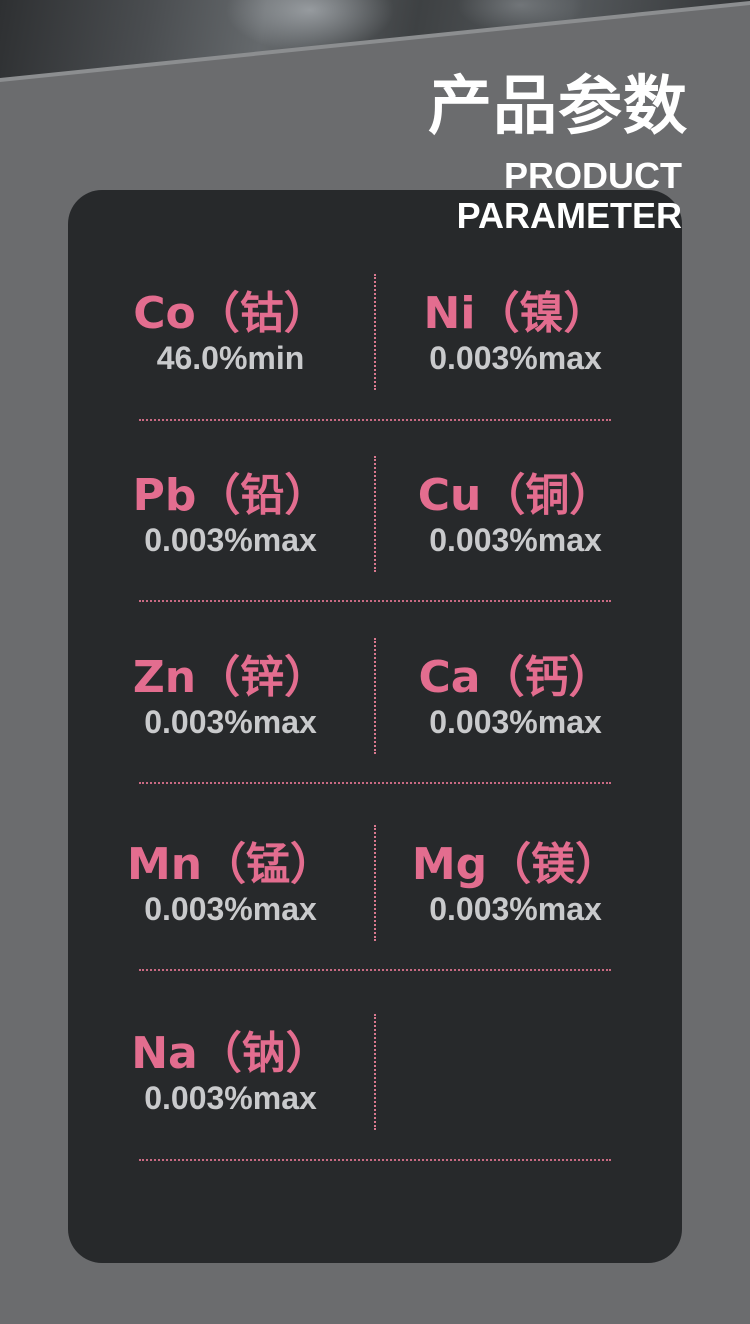 This screenshot has width=750, height=1324. I want to click on element-name: Cu（铜）, so click(515, 495).